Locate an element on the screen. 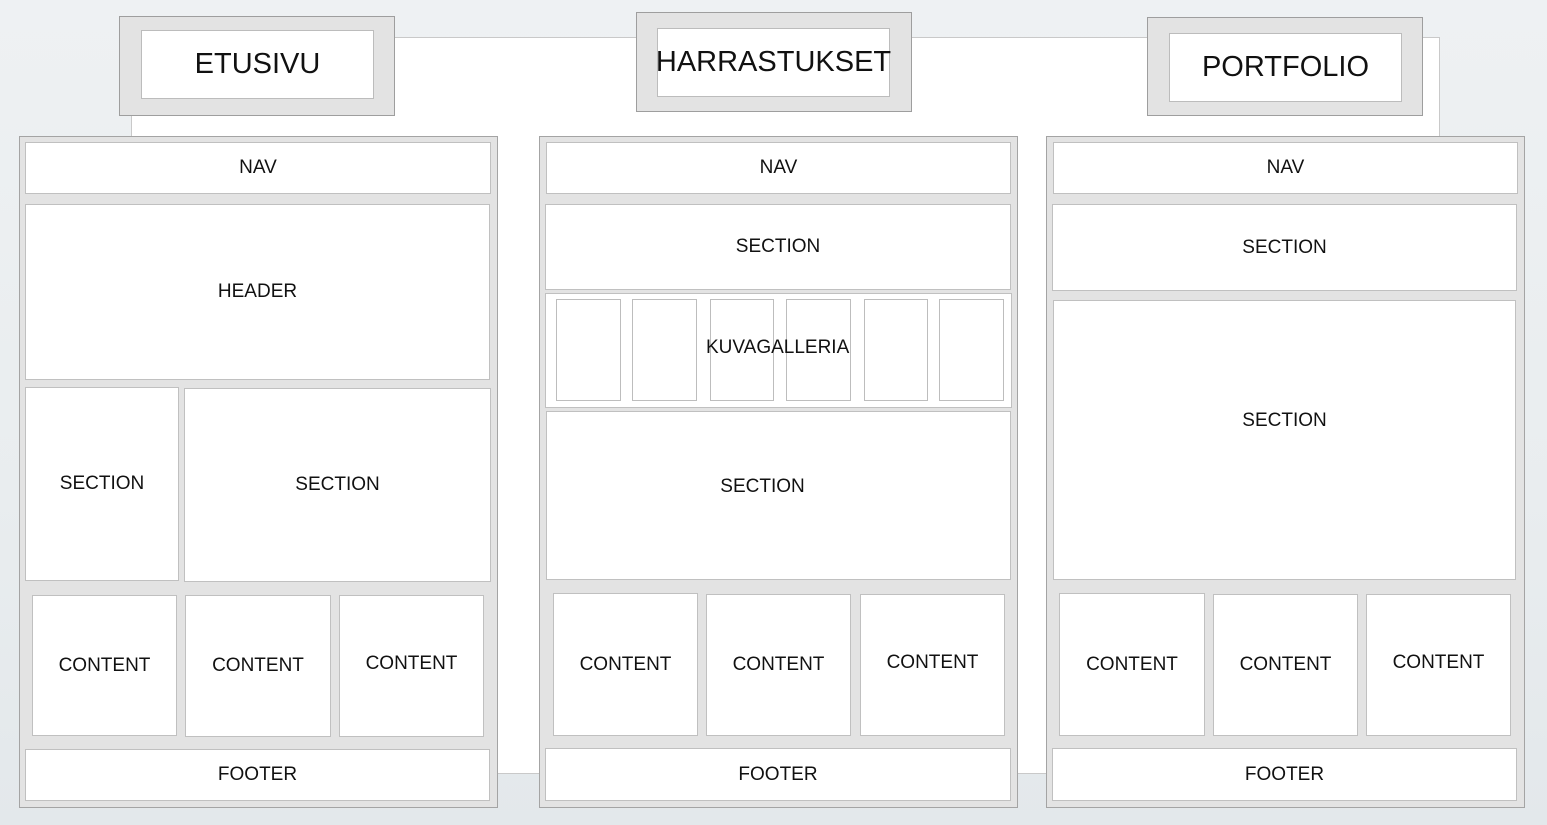  gallery-label: KUVAGALLERIA is located at coordinates (778, 347).